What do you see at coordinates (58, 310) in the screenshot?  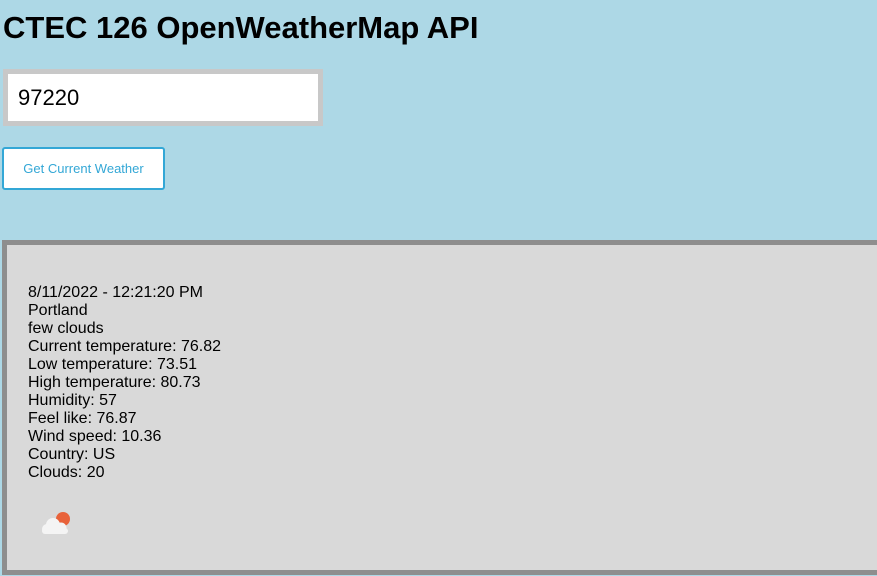 I see `weather-city: Portland` at bounding box center [58, 310].